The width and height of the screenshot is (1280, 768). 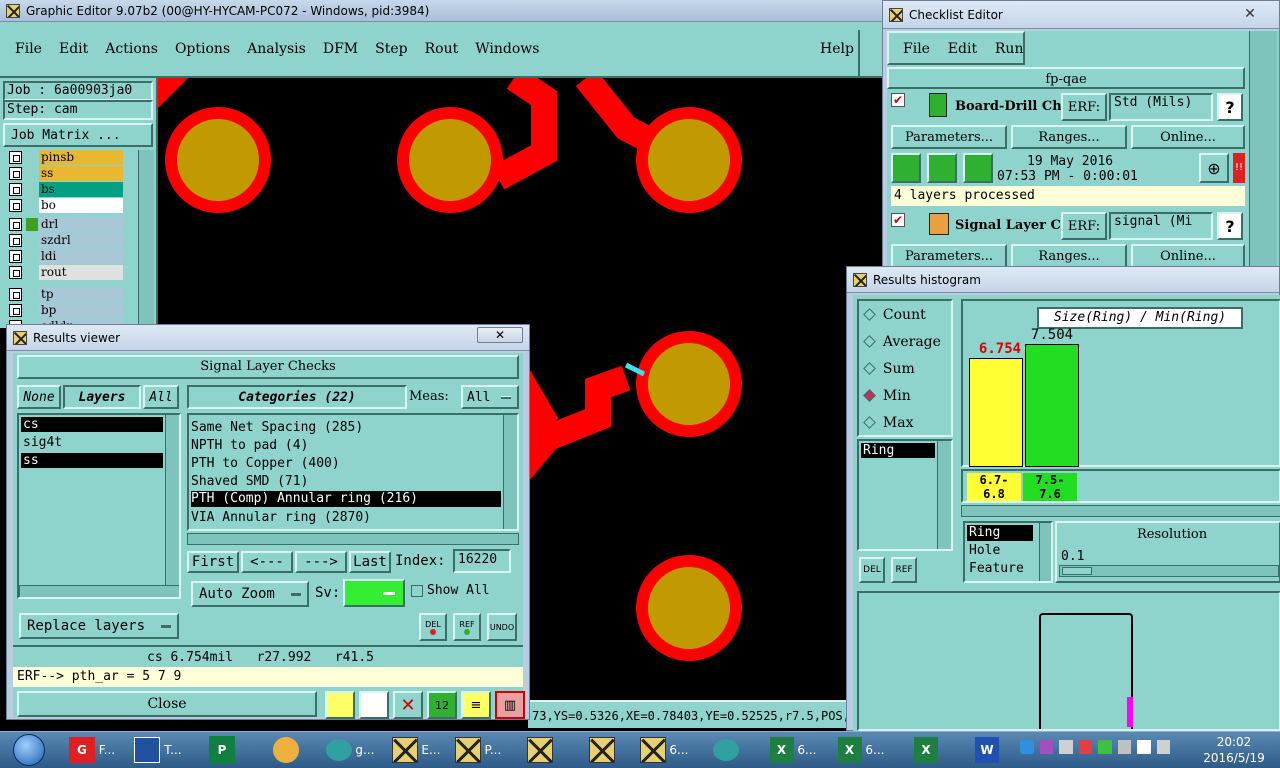 What do you see at coordinates (898, 100) in the screenshot?
I see `check1-checkbox: ✔` at bounding box center [898, 100].